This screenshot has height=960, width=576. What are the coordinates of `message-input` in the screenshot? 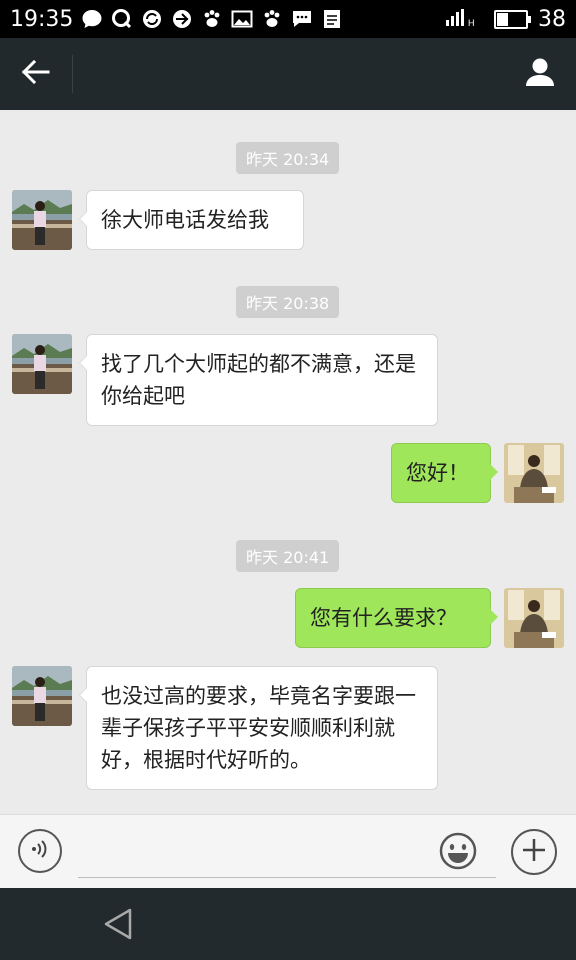 It's located at (287, 853).